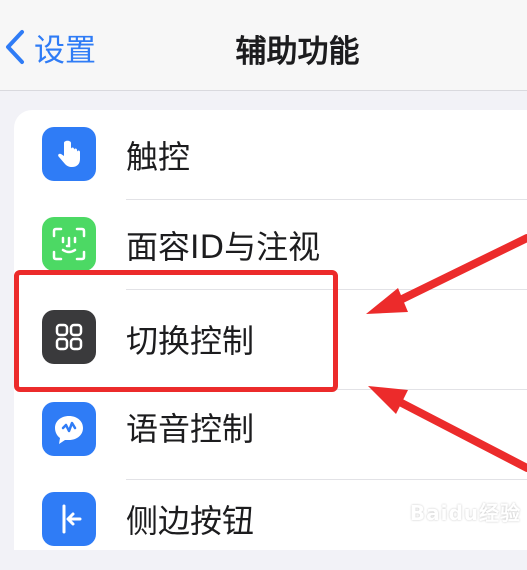  I want to click on annotation-arrows, so click(446, 353).